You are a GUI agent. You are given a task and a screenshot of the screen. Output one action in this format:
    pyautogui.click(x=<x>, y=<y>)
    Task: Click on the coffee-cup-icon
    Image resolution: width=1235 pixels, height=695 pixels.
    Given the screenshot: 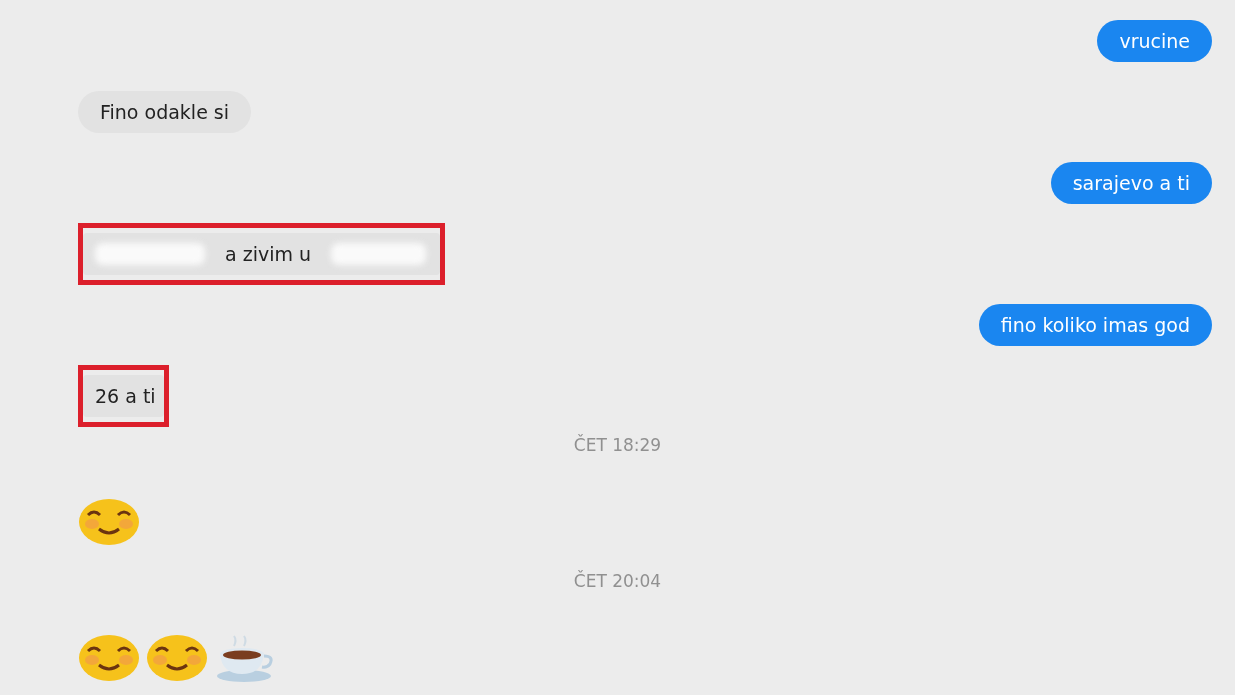 What is the action you would take?
    pyautogui.click(x=245, y=659)
    